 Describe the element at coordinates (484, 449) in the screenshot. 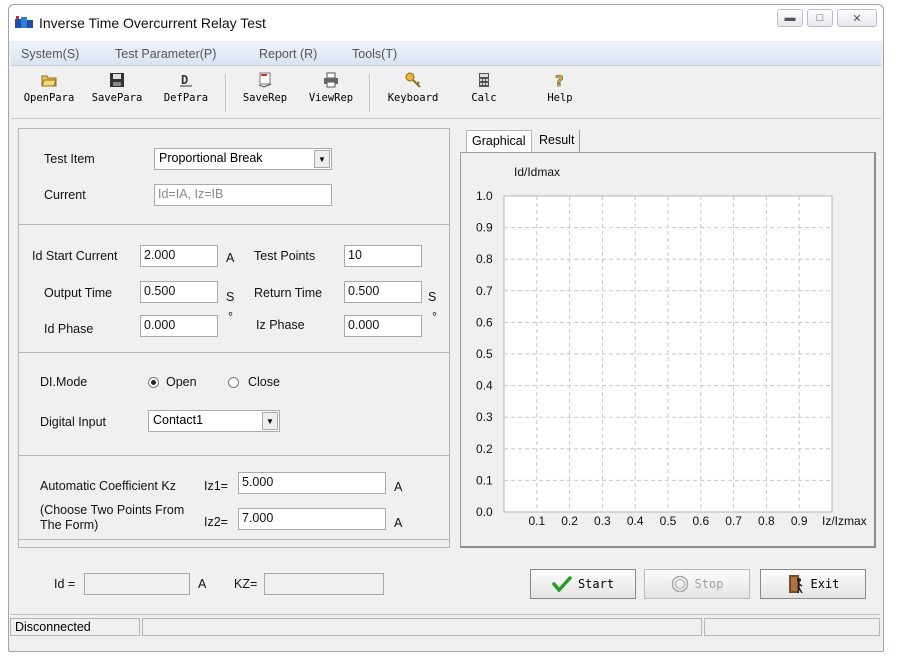

I see `y-tick-label: 0.2` at that location.